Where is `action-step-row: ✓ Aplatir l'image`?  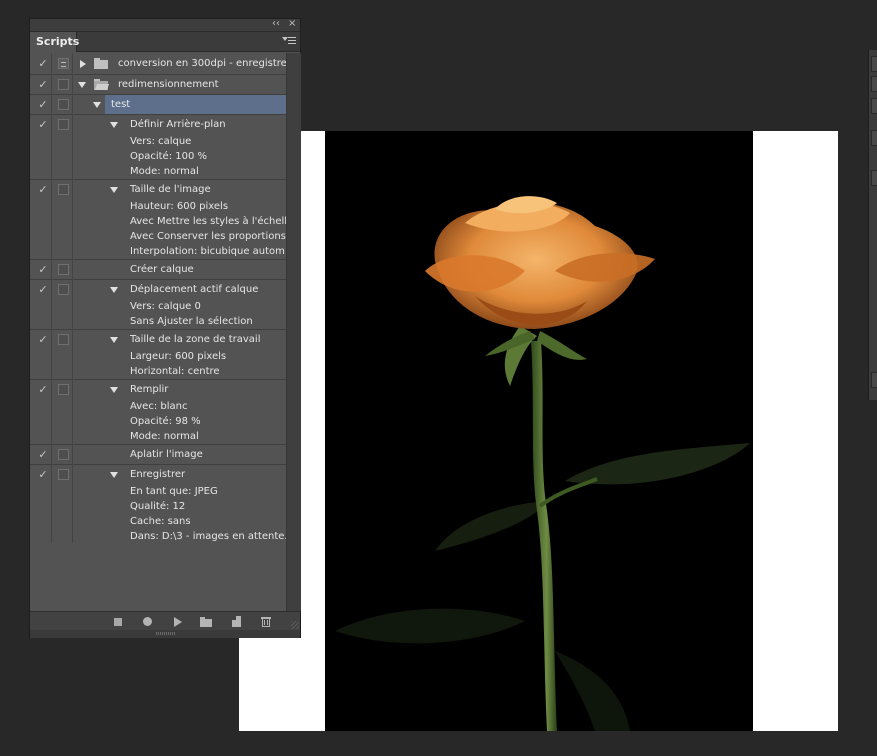 action-step-row: ✓ Aplatir l'image is located at coordinates (158, 454).